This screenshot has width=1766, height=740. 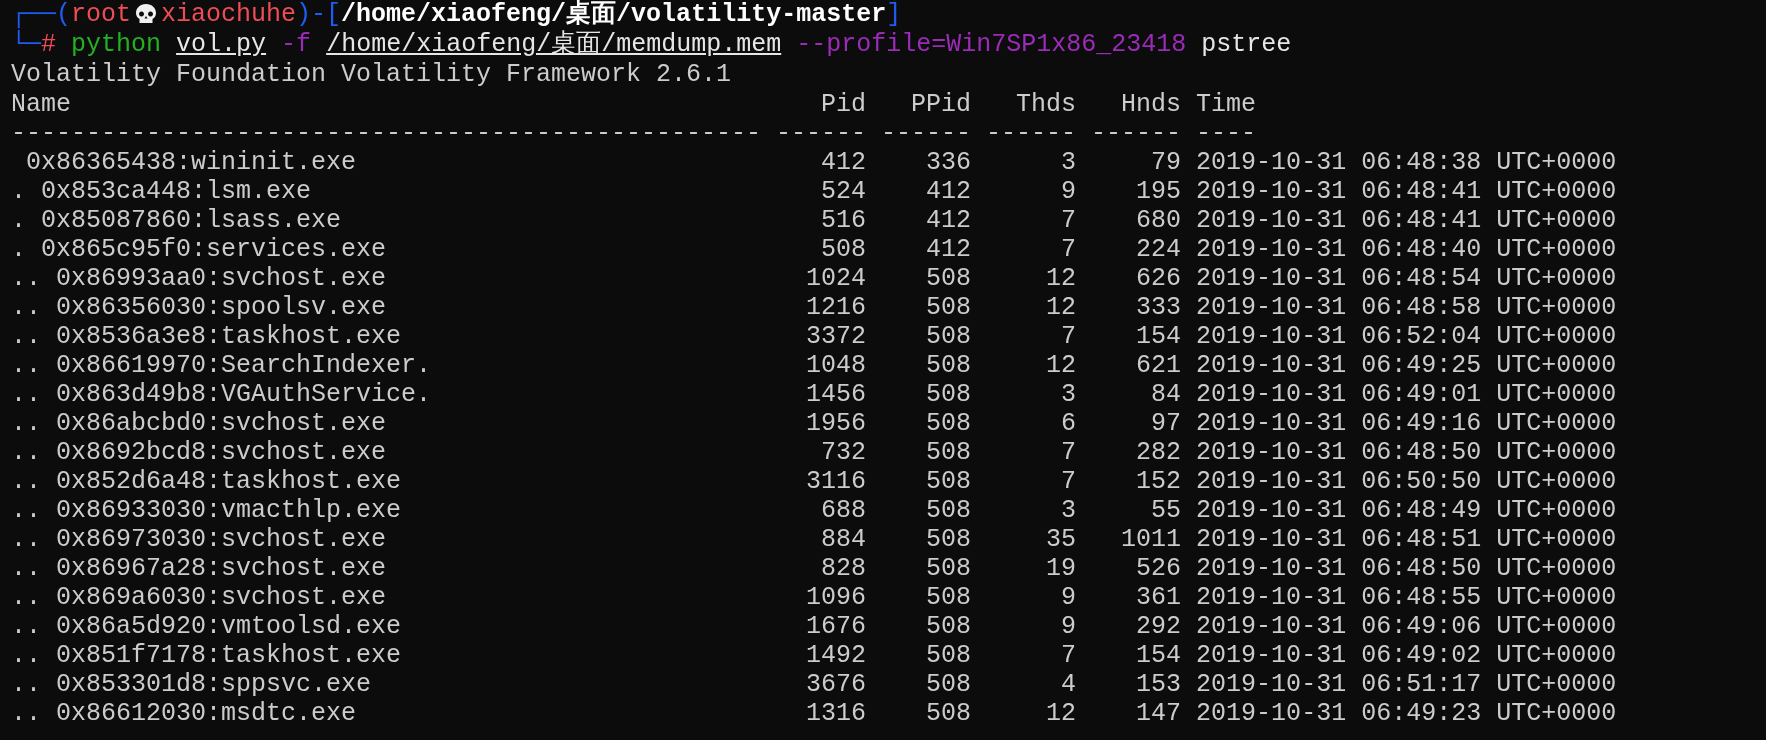 What do you see at coordinates (836, 684) in the screenshot?
I see `table-cell-text: 3676` at bounding box center [836, 684].